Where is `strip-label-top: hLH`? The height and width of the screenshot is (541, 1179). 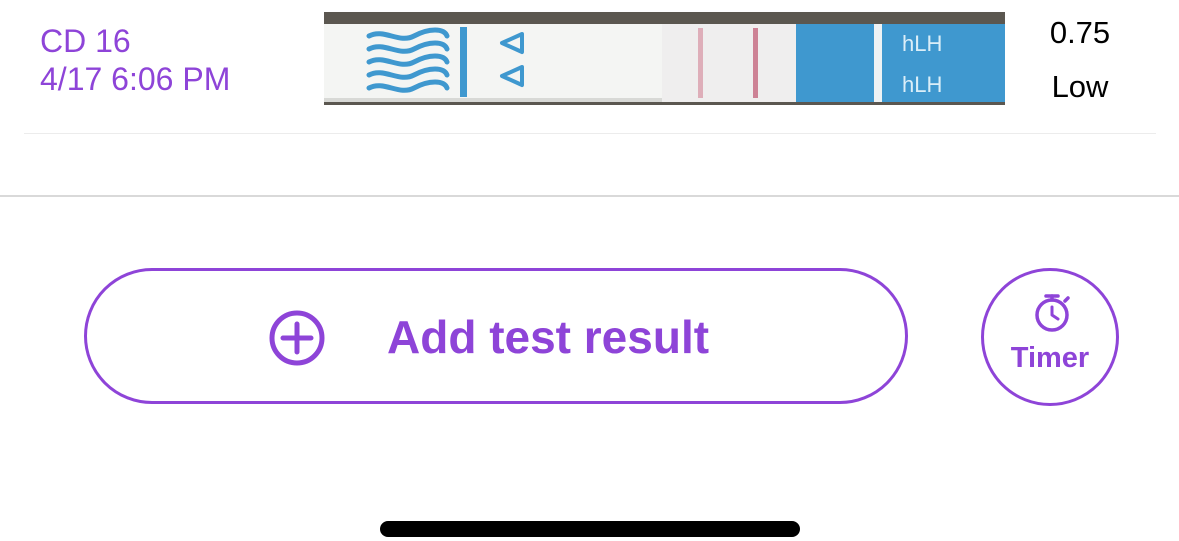 strip-label-top: hLH is located at coordinates (922, 43).